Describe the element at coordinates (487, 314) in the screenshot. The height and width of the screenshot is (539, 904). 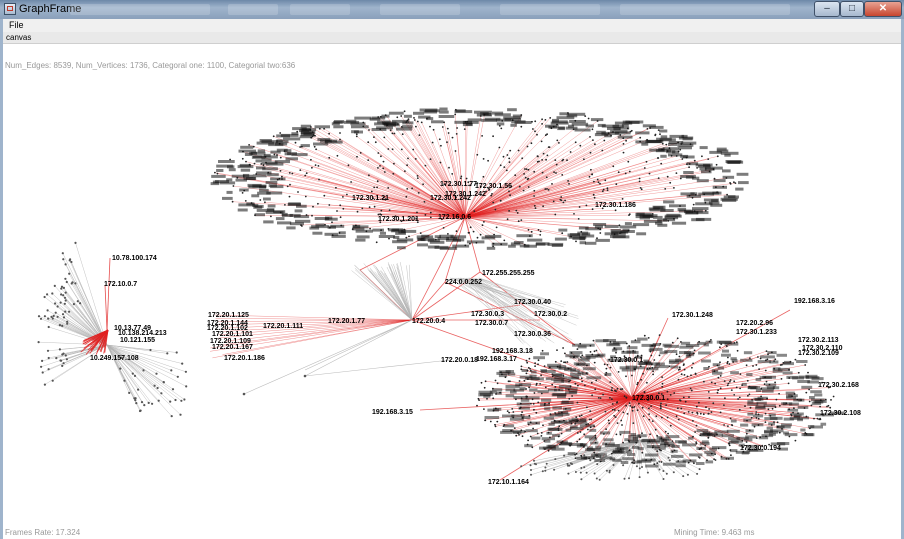
I see `node-label: 172.30.0.3` at that location.